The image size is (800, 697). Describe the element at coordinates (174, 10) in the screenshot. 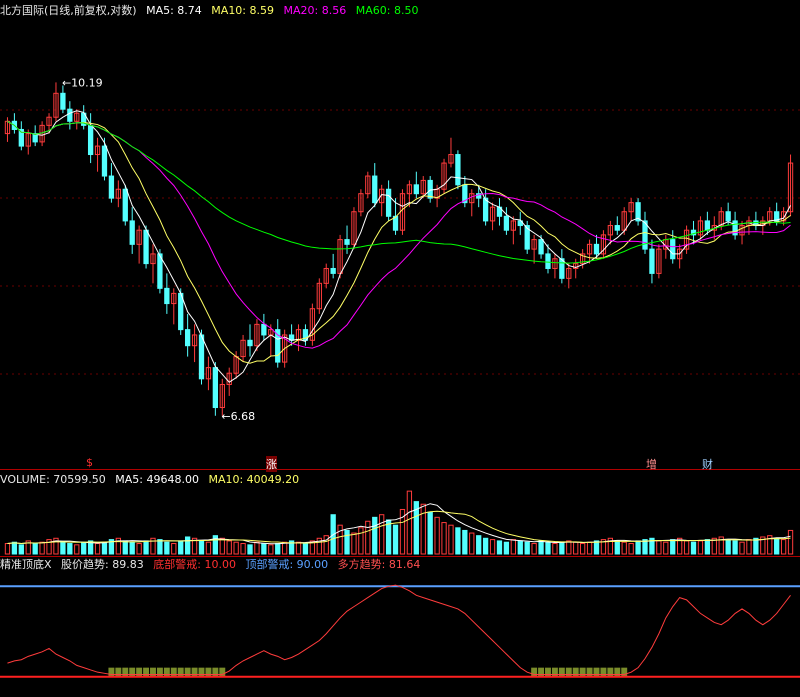

I see `ma5-readout: MA5: 8.74` at that location.